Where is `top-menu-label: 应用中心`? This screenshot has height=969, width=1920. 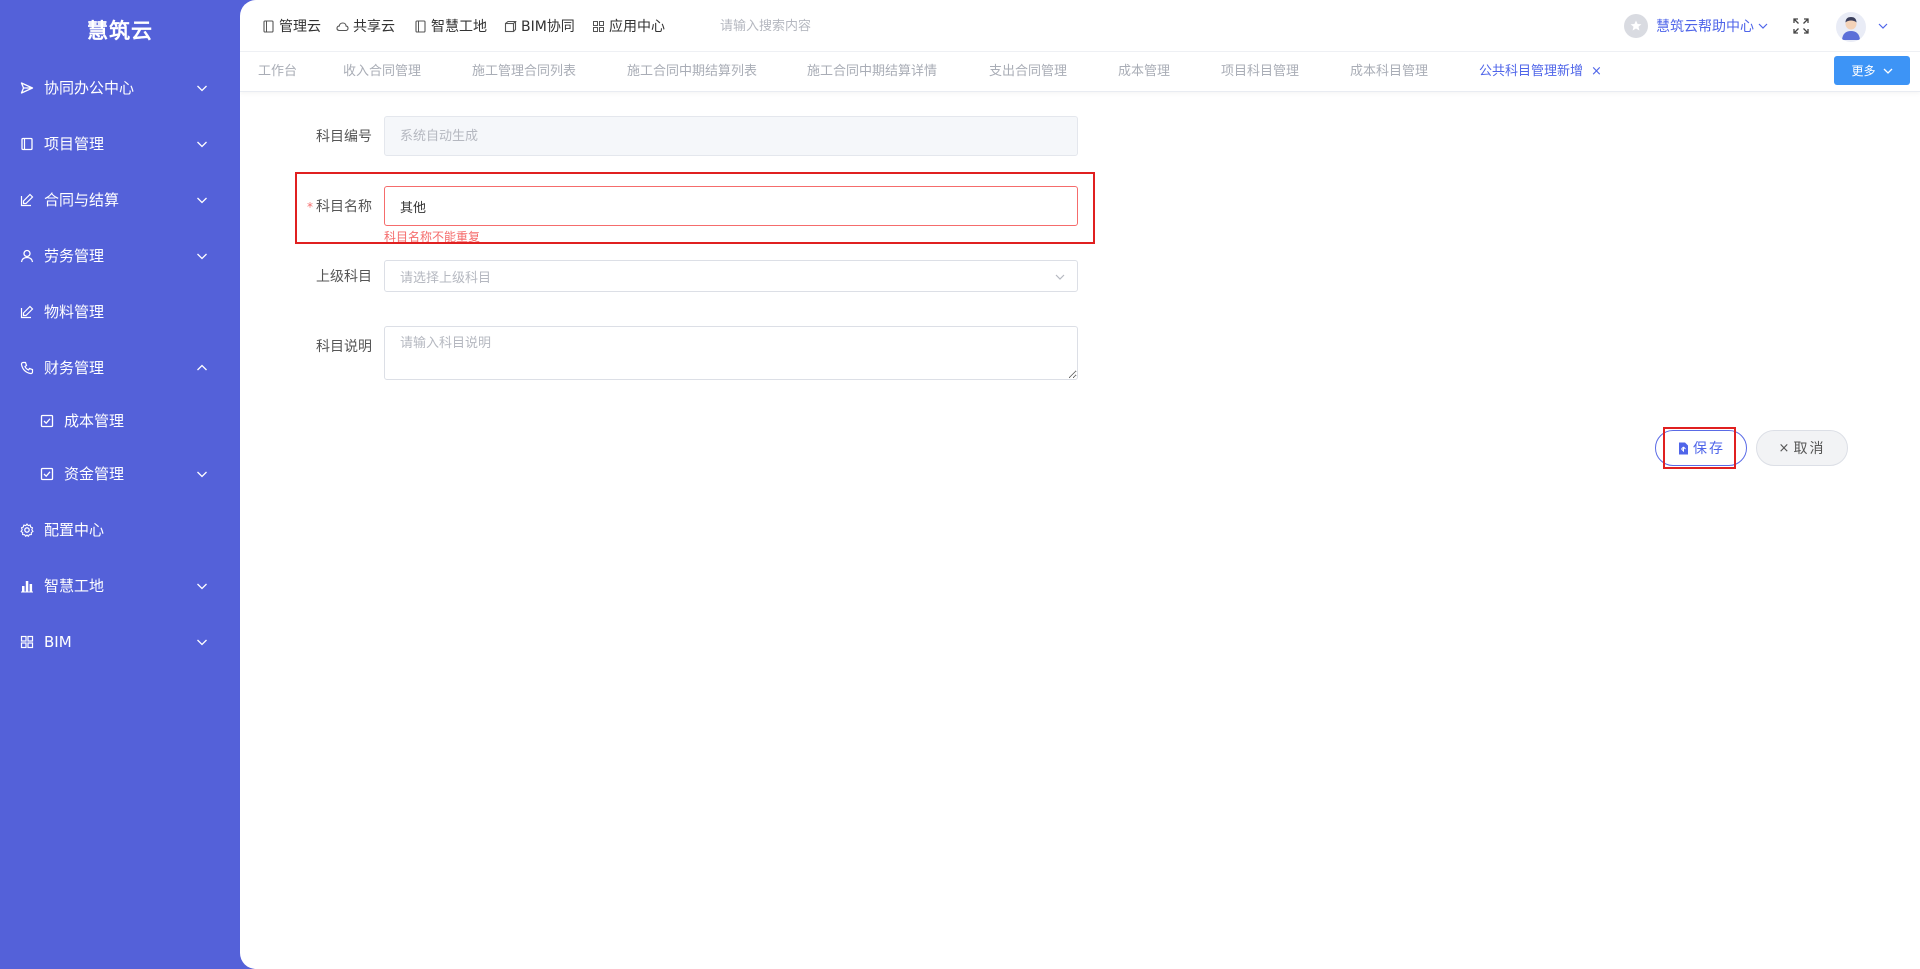
top-menu-label: 应用中心 is located at coordinates (637, 27).